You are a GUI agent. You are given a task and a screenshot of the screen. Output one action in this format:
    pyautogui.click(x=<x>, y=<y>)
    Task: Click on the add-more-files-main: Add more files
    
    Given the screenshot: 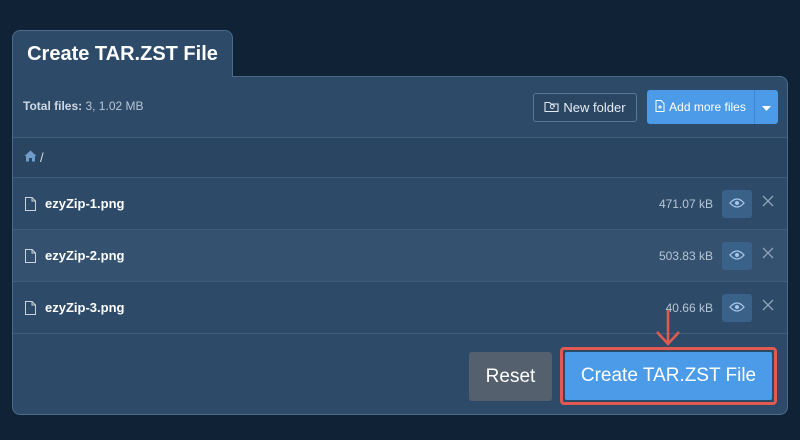 What is the action you would take?
    pyautogui.click(x=700, y=107)
    